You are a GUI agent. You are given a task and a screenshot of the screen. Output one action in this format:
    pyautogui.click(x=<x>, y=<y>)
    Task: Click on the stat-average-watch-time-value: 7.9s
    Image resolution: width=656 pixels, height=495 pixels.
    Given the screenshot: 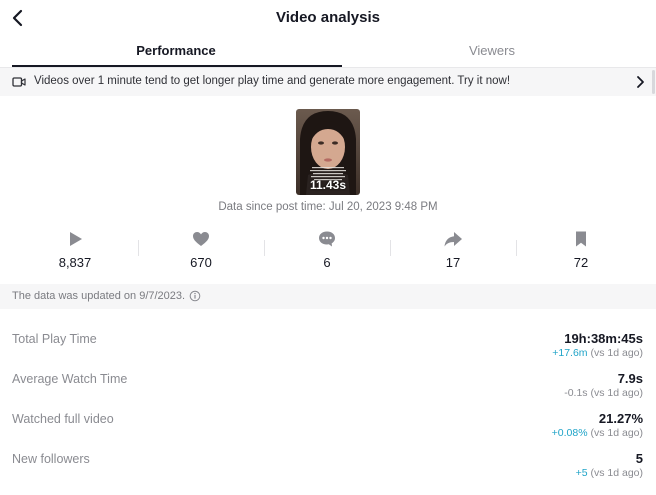 What is the action you would take?
    pyautogui.click(x=630, y=378)
    